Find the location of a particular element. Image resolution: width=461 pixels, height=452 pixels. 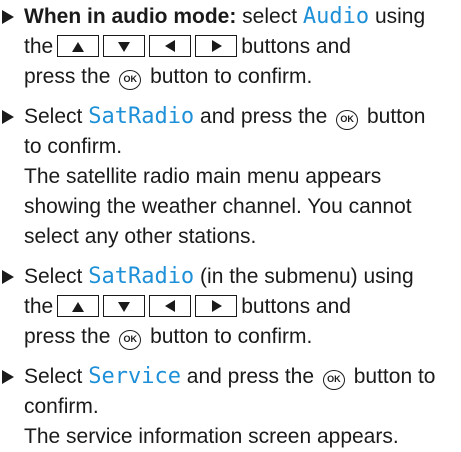

step-3-line-3: press the OK button to confirm. is located at coordinates (168, 337).